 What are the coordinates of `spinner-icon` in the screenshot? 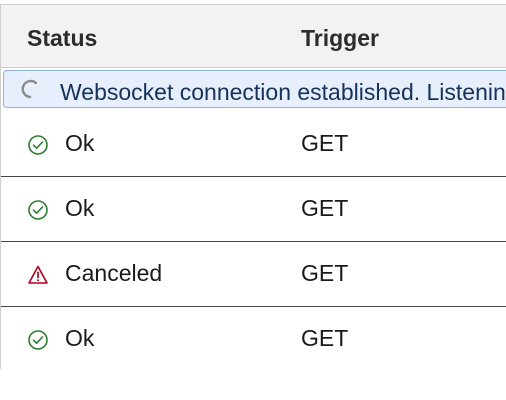 It's located at (29, 89).